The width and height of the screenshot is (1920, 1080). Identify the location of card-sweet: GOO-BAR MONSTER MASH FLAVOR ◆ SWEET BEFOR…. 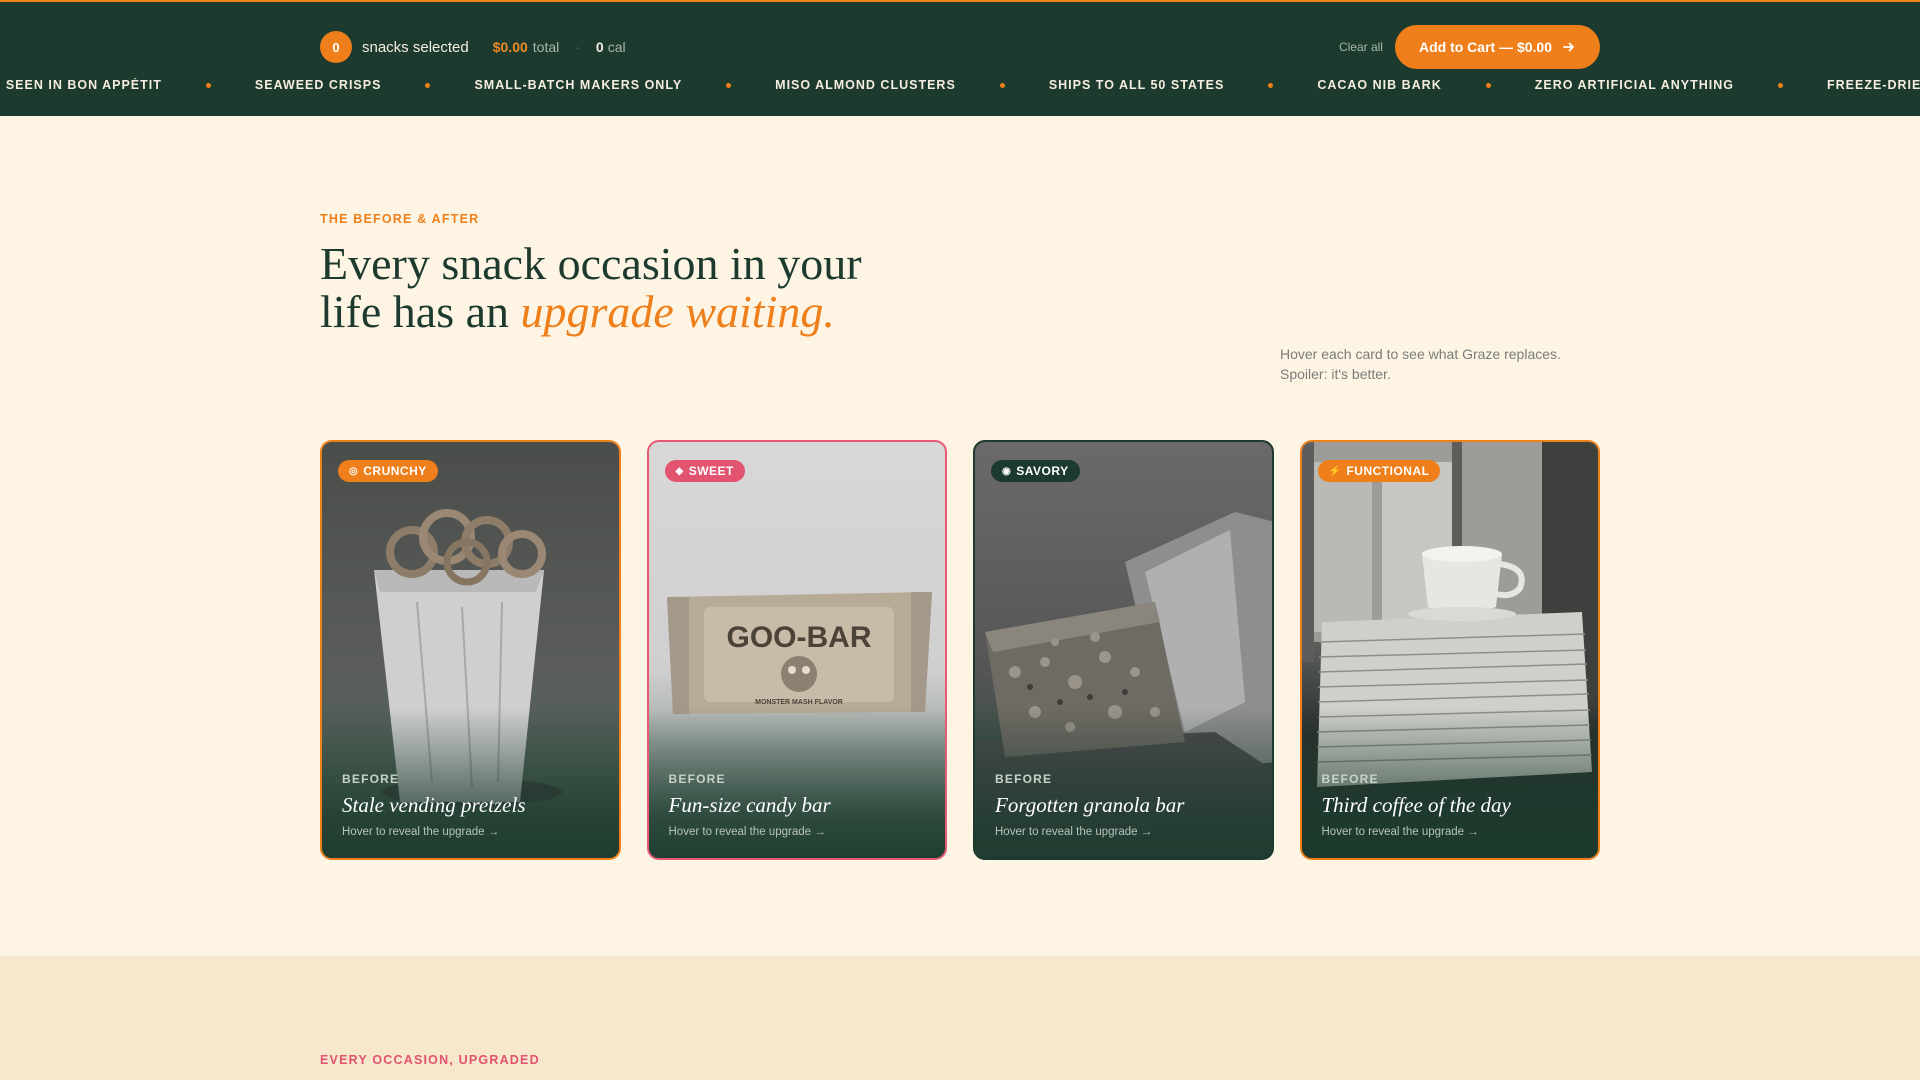
(796, 650).